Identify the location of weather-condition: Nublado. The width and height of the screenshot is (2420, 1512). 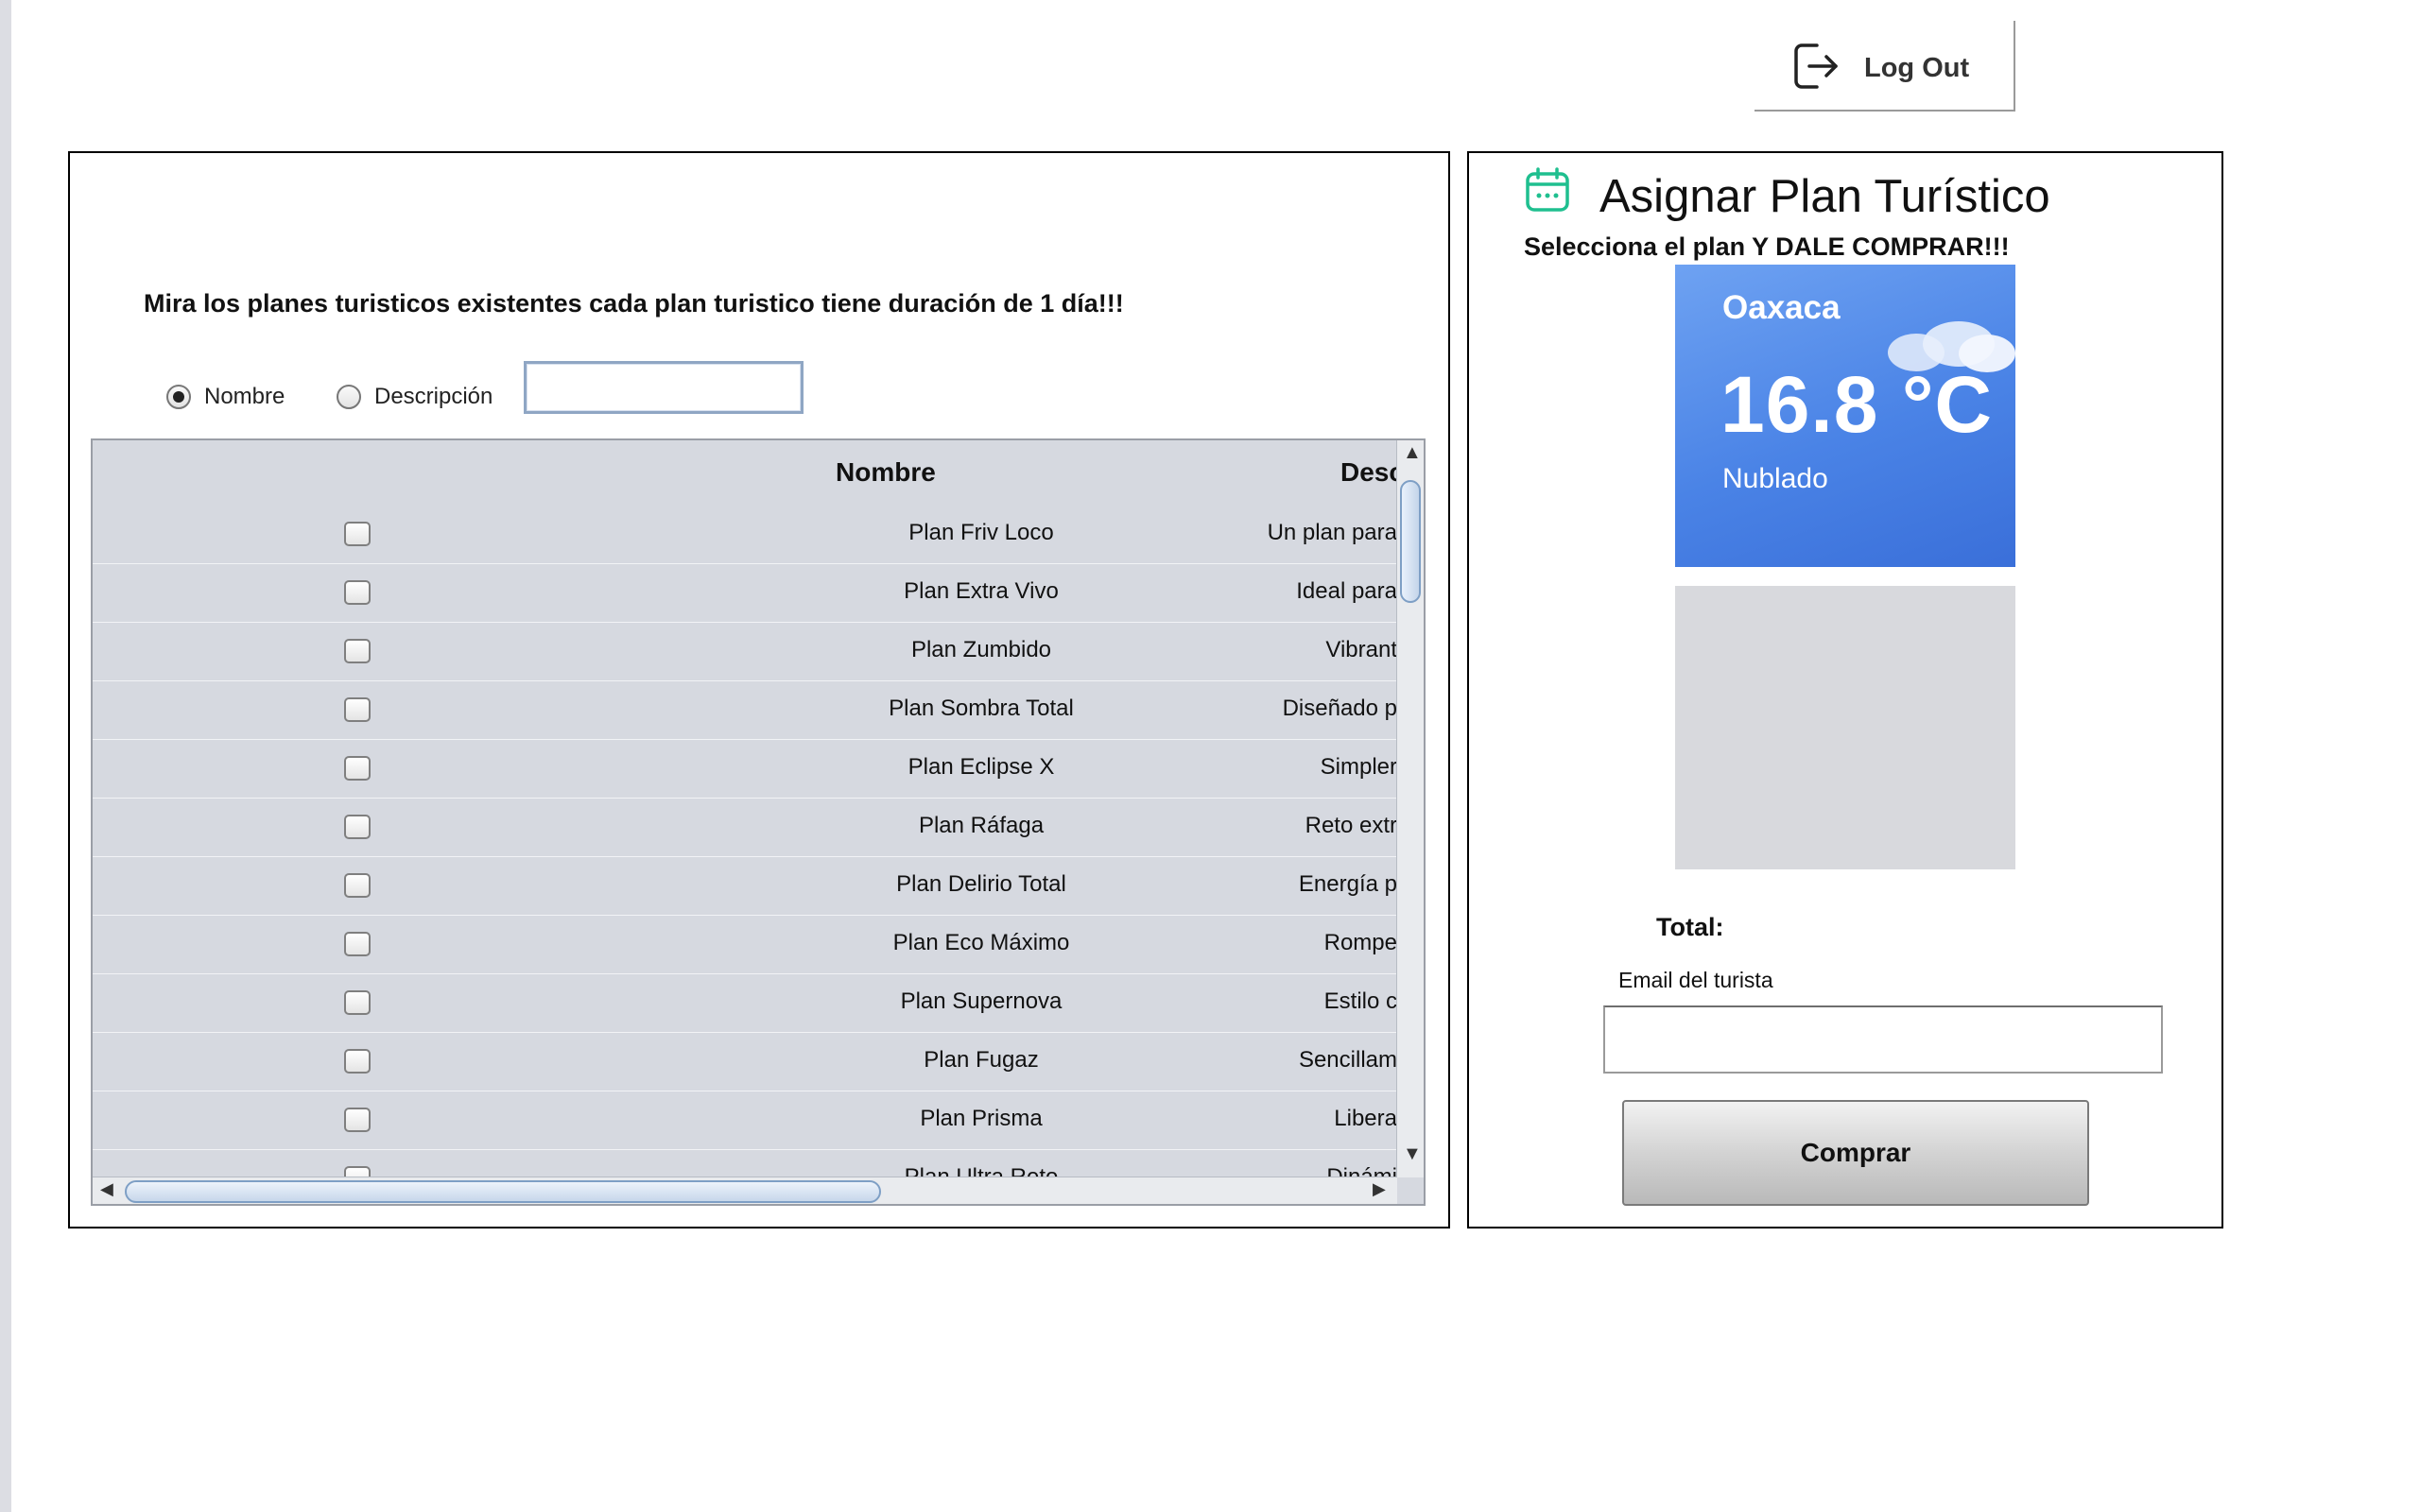
(1775, 478).